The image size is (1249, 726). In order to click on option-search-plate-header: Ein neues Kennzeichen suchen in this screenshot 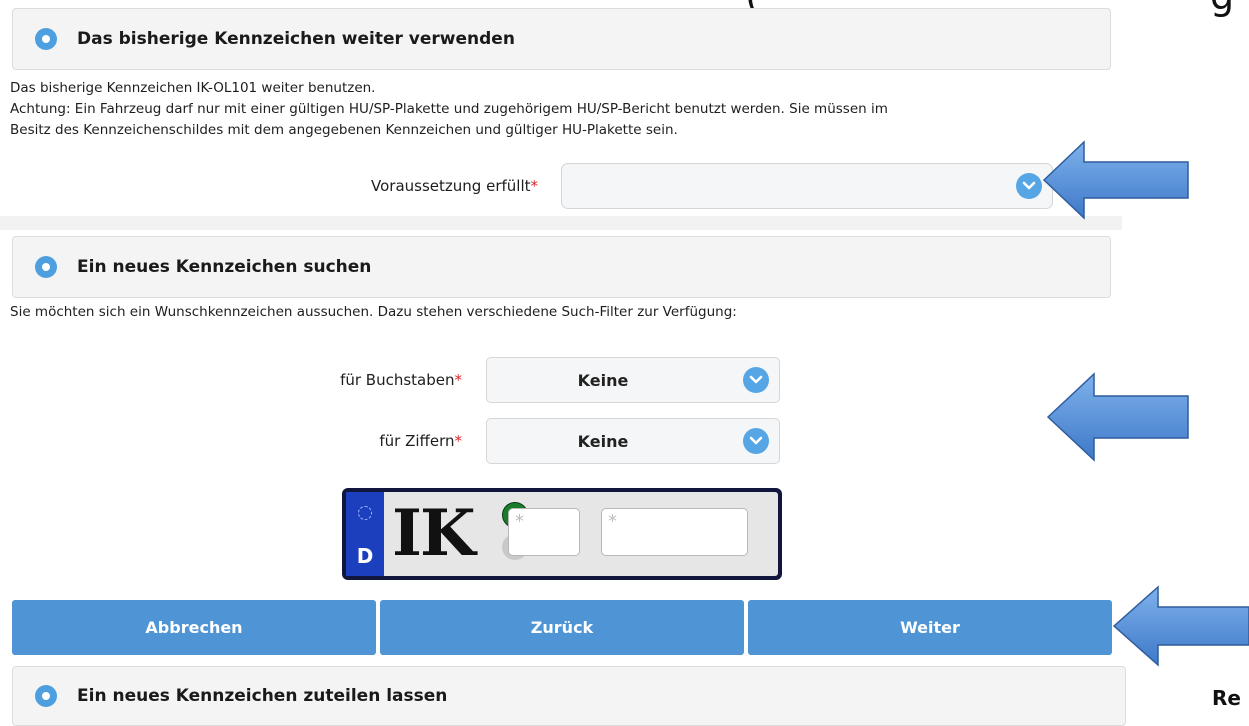, I will do `click(561, 267)`.